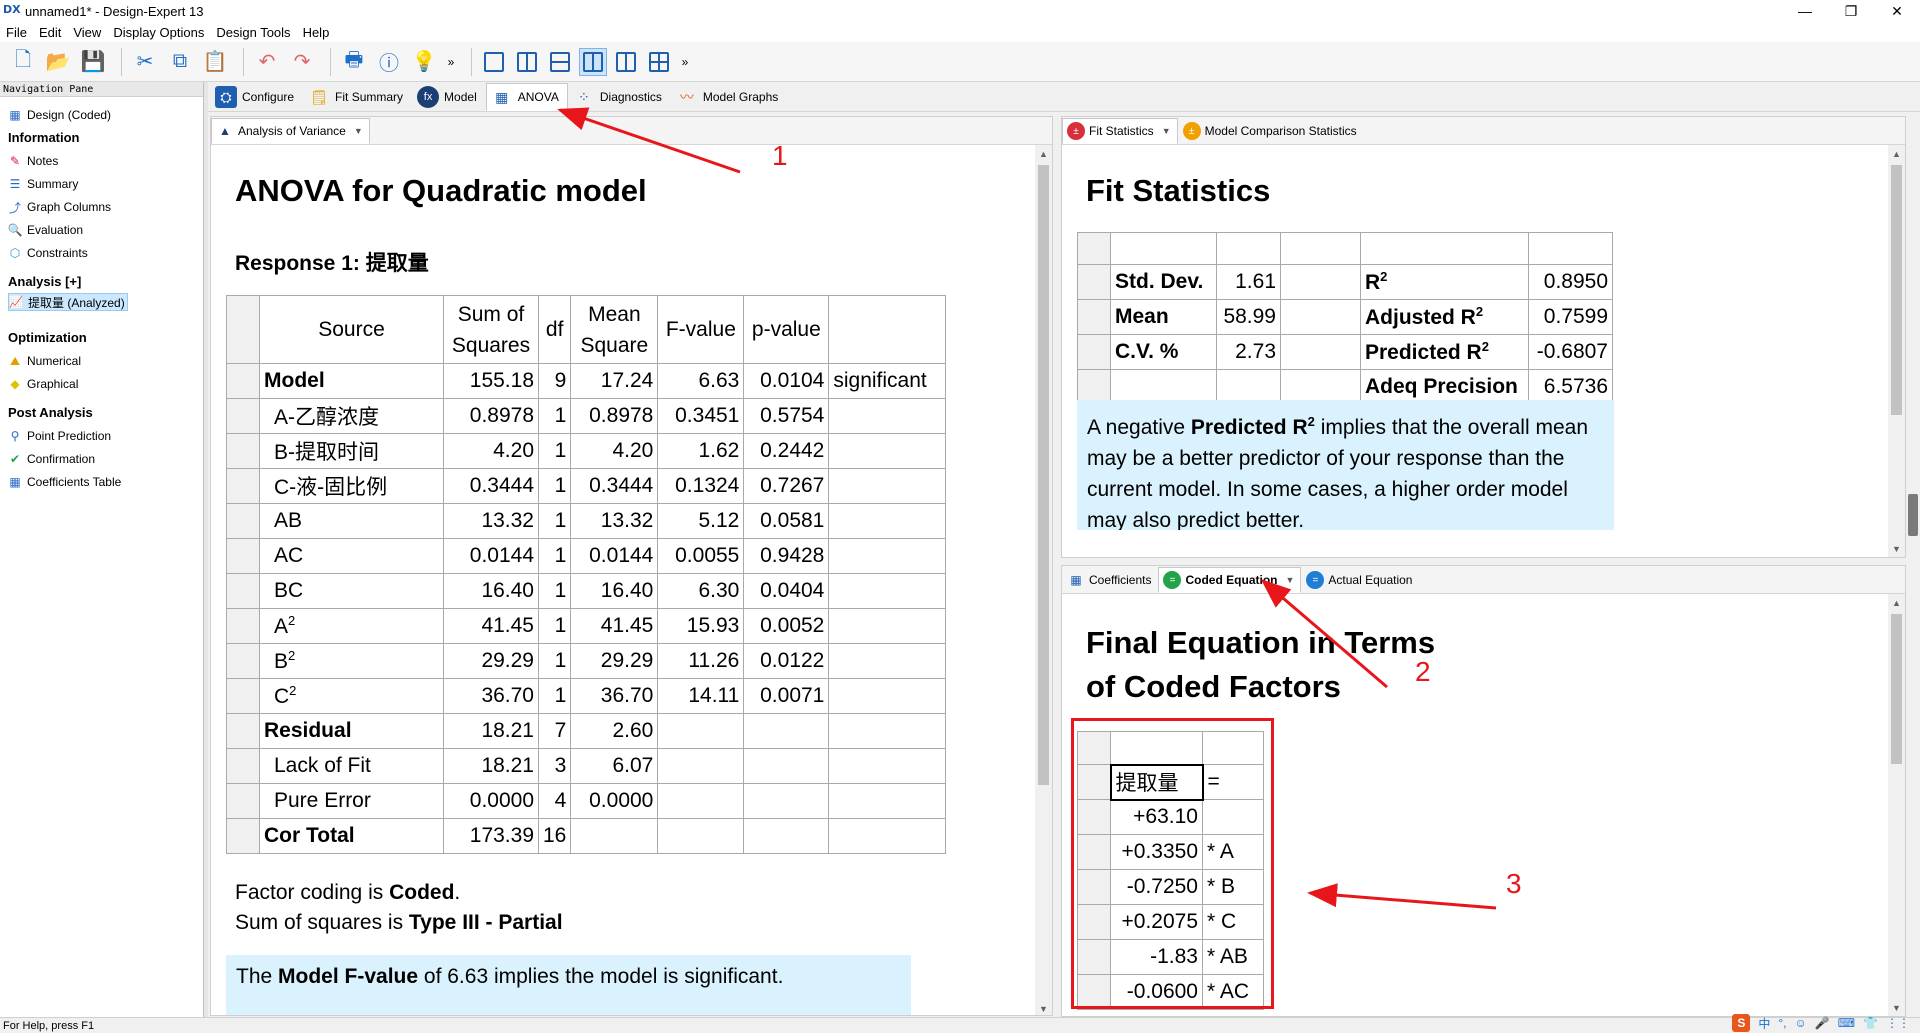 Image resolution: width=1920 pixels, height=1033 pixels. Describe the element at coordinates (593, 61) in the screenshot. I see `layout-three-pane-icon` at that location.